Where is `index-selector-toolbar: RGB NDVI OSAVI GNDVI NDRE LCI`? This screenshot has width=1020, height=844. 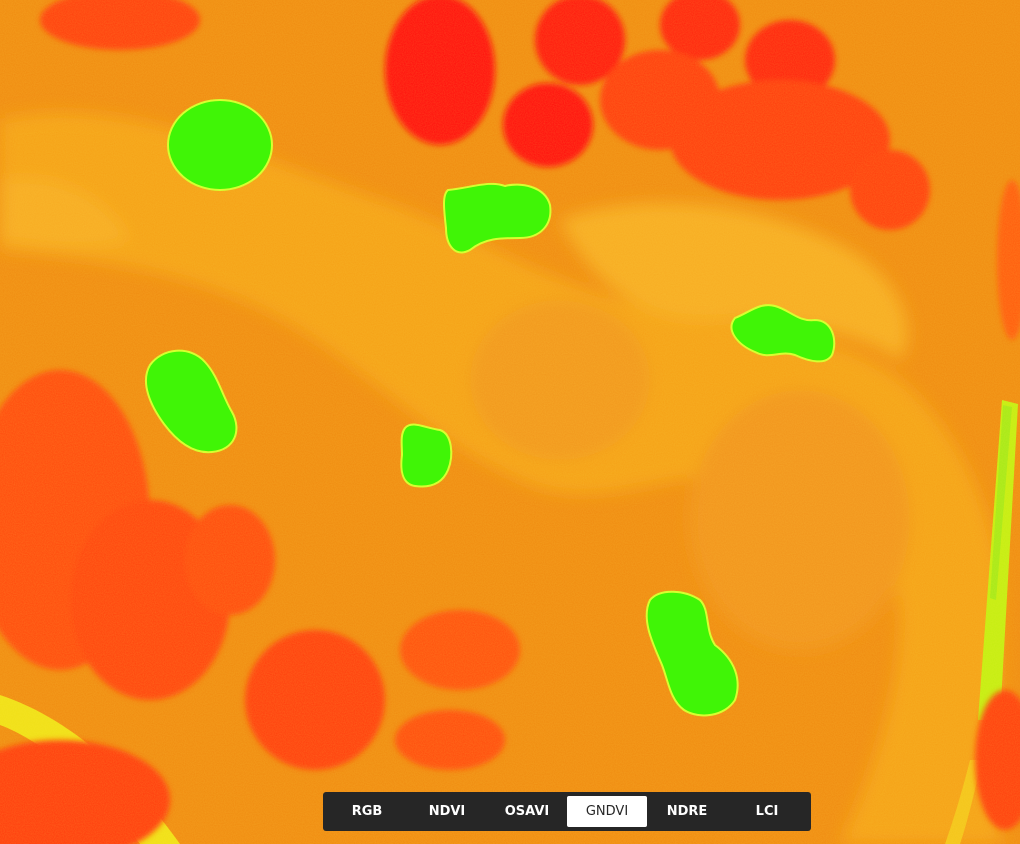
index-selector-toolbar: RGB NDVI OSAVI GNDVI NDRE LCI is located at coordinates (567, 811).